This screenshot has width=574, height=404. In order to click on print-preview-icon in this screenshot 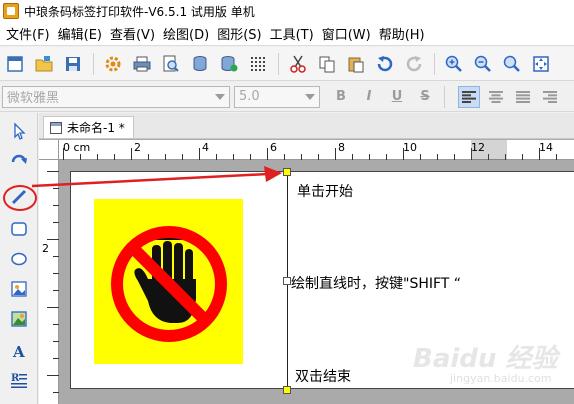, I will do `click(171, 64)`.